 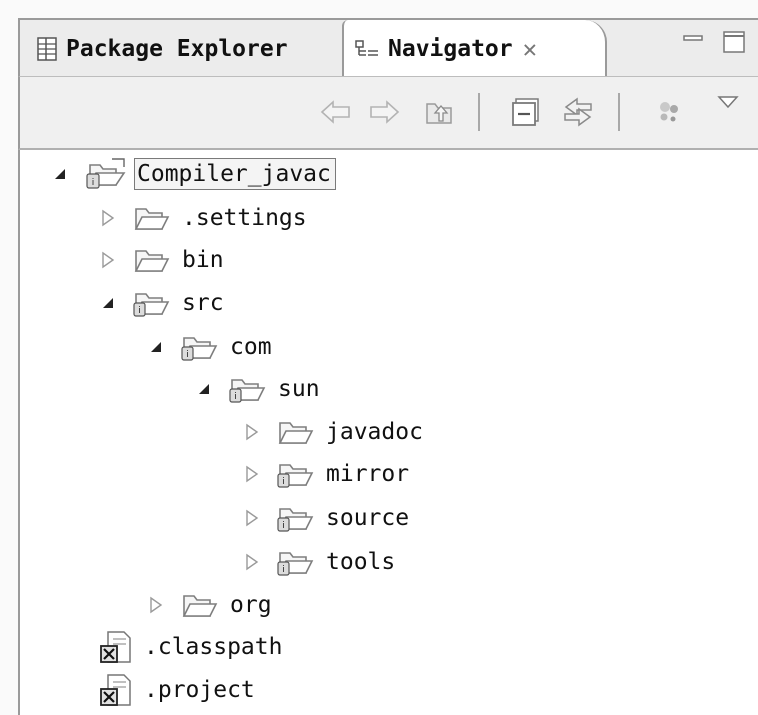 I want to click on tree-item-bin: bin, so click(x=163, y=260).